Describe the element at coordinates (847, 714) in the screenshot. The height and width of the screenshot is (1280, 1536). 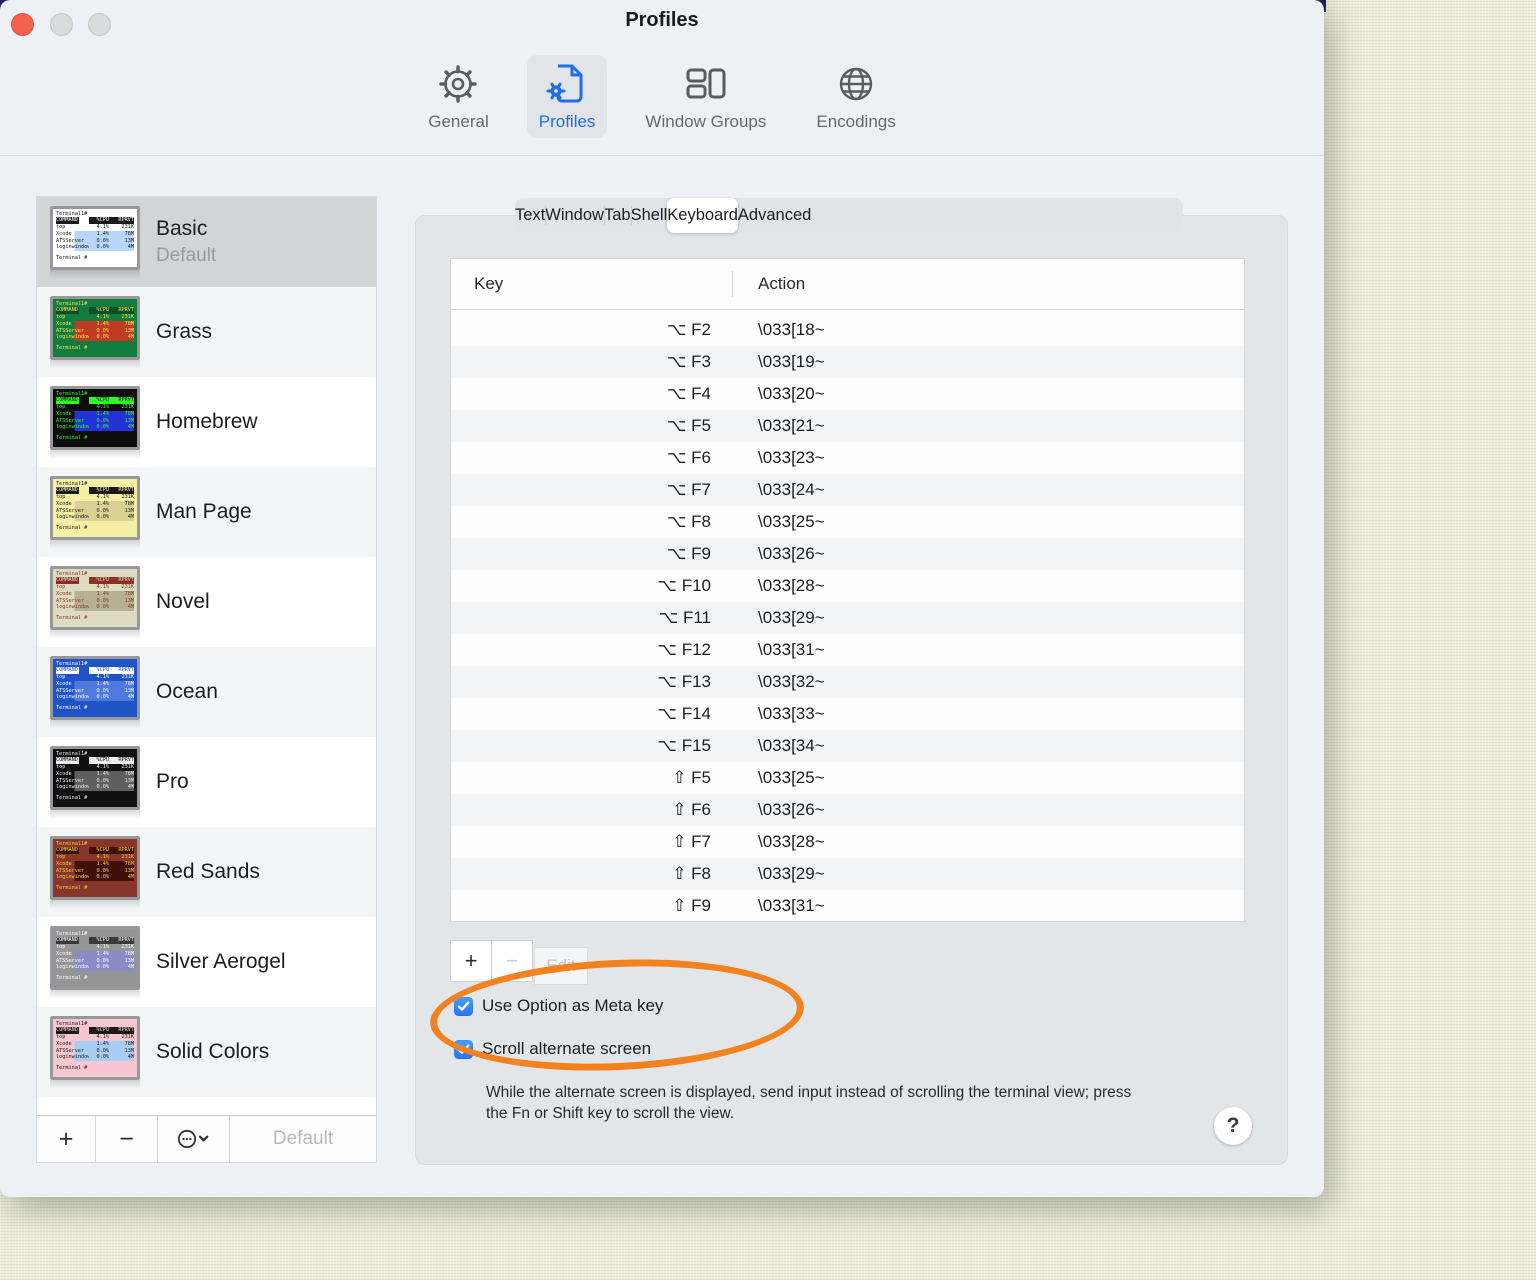
I see `table-row: ⌥ F14 \033[33~` at that location.